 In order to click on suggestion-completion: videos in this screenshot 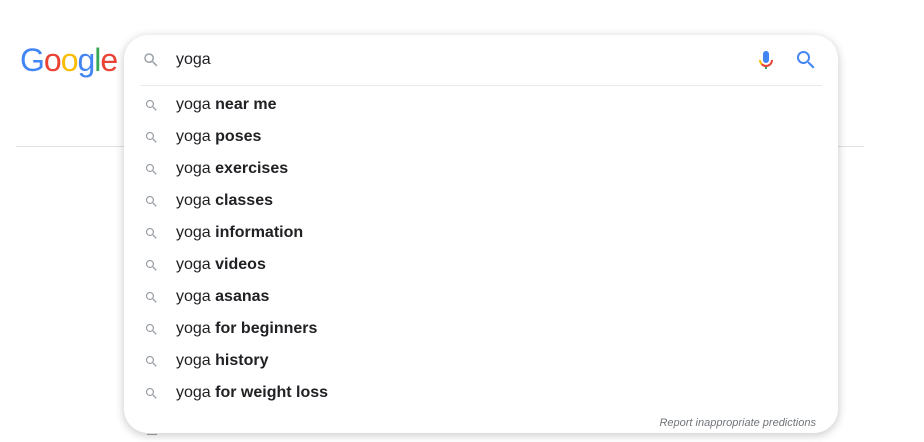, I will do `click(240, 264)`.